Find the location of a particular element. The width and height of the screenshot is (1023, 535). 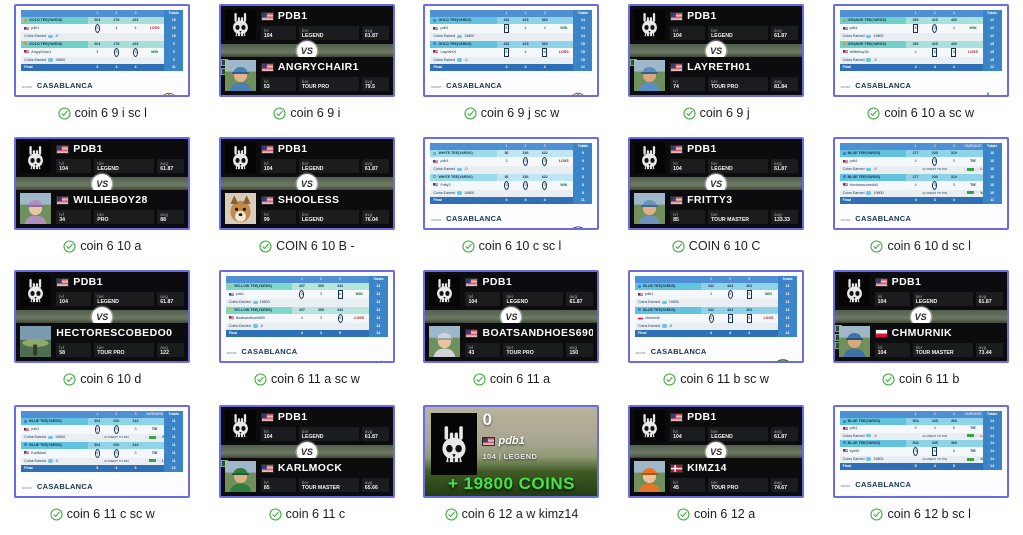

caption: COIN 6 10 B - is located at coordinates (307, 246).